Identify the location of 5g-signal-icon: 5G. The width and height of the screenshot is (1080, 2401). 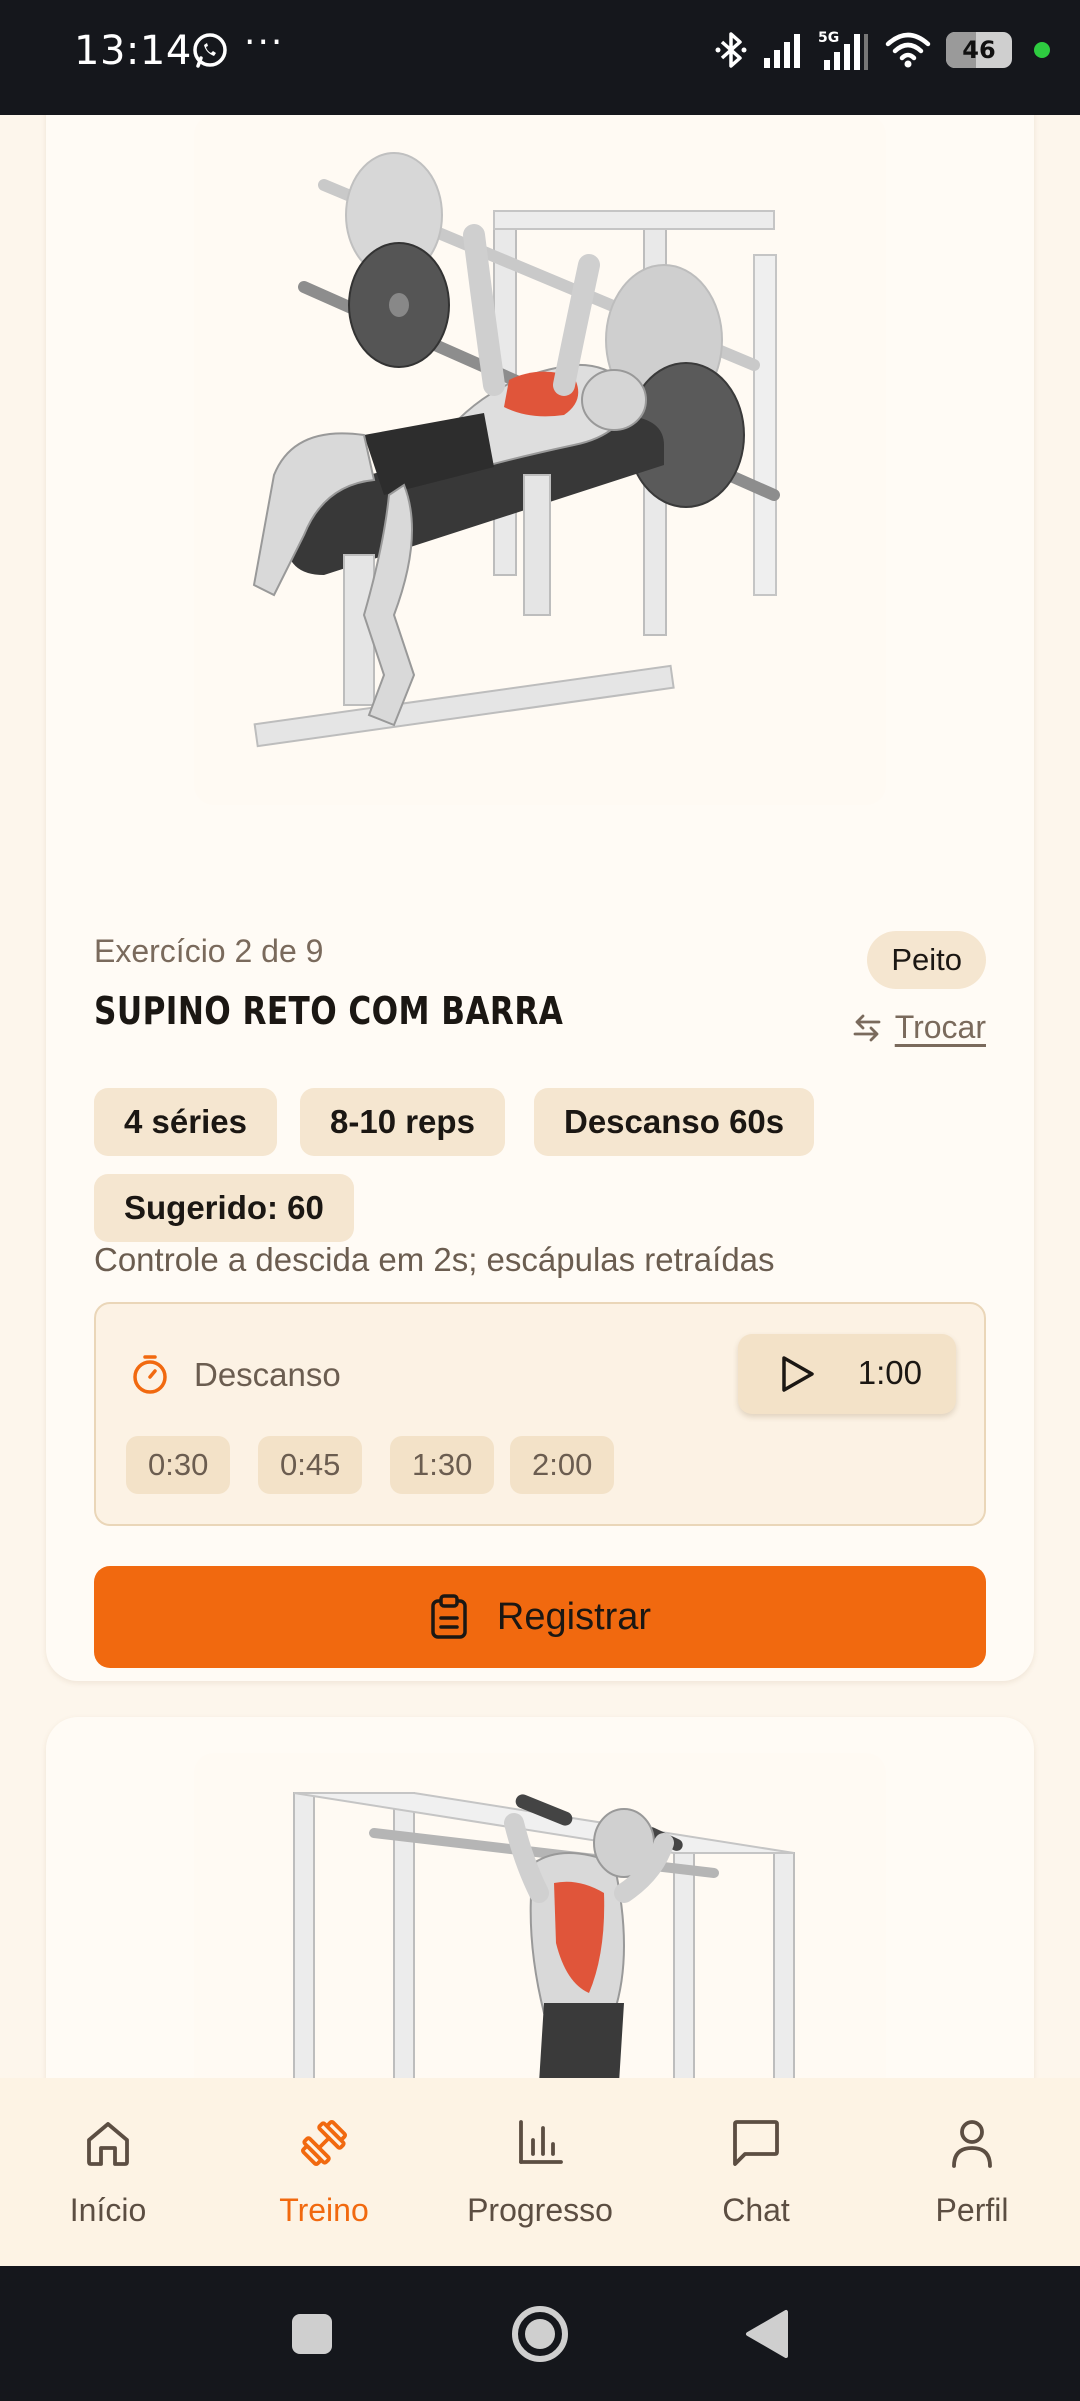
(843, 50).